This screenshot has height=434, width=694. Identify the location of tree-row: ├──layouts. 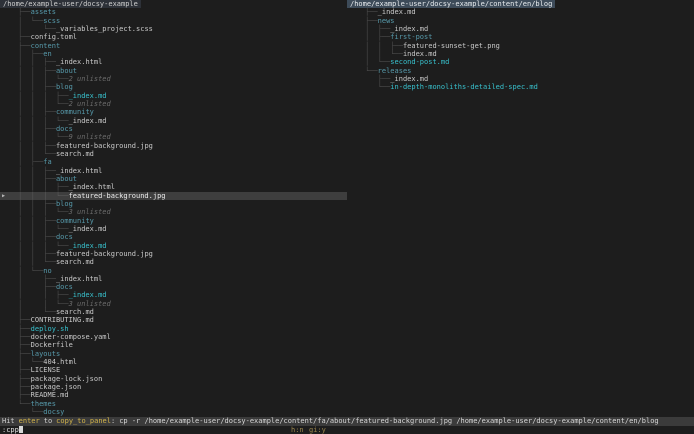
(173, 354).